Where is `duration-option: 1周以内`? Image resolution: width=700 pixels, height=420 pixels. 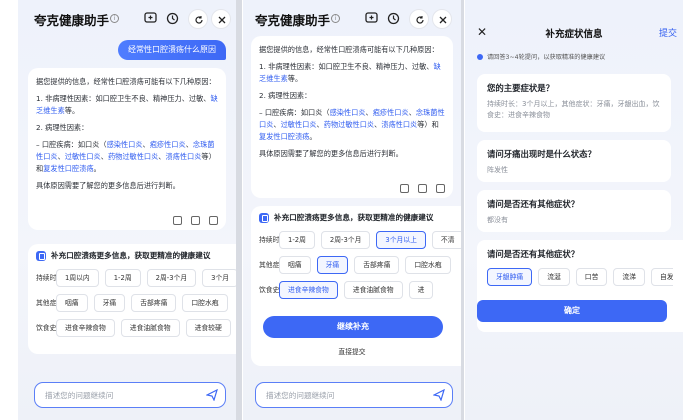
duration-option: 1周以内 is located at coordinates (77, 278).